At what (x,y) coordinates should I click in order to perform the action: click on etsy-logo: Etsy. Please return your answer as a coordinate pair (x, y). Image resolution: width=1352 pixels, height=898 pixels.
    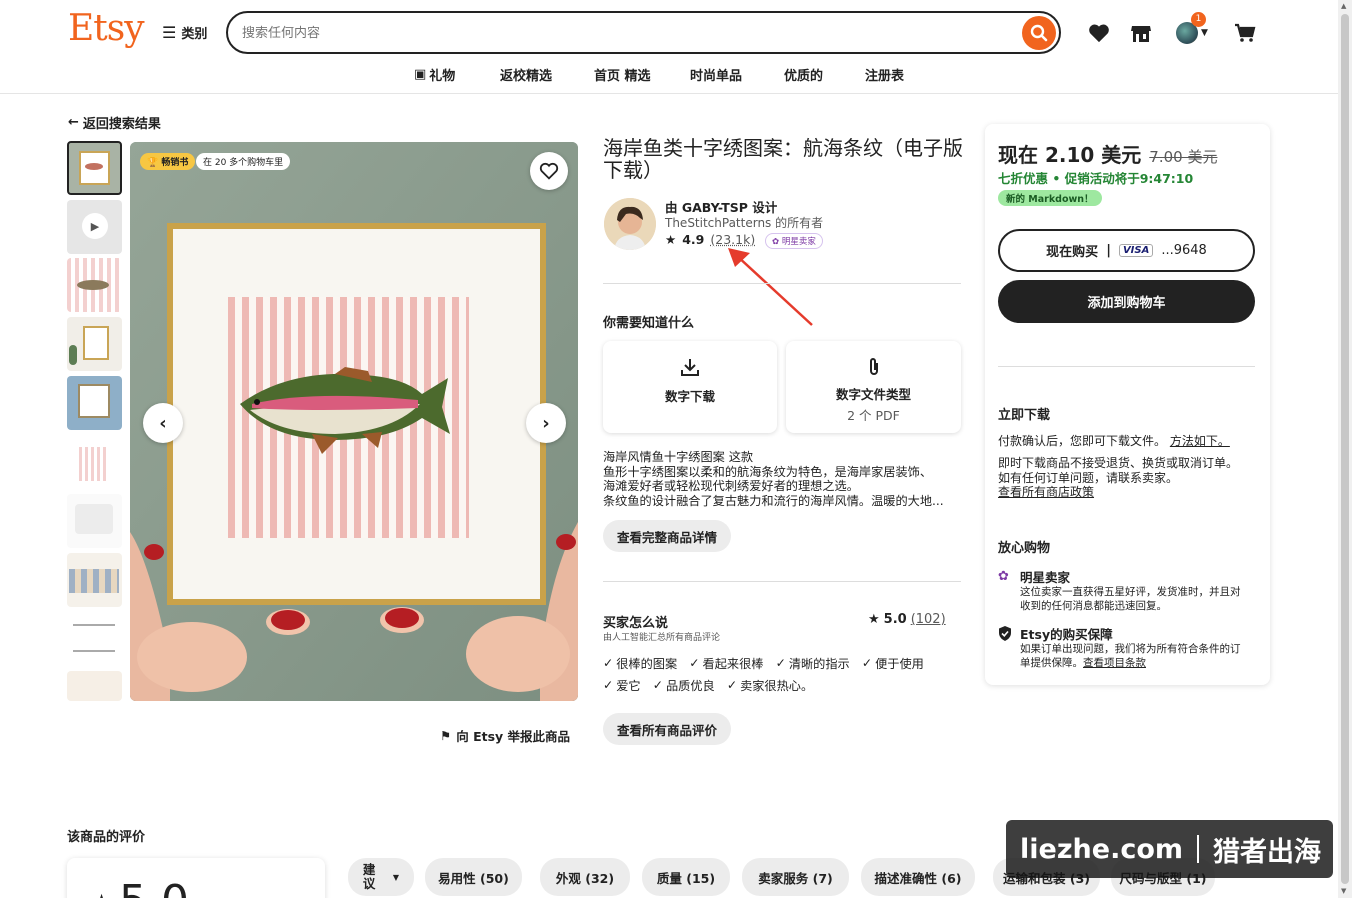
    Looking at the image, I should click on (106, 28).